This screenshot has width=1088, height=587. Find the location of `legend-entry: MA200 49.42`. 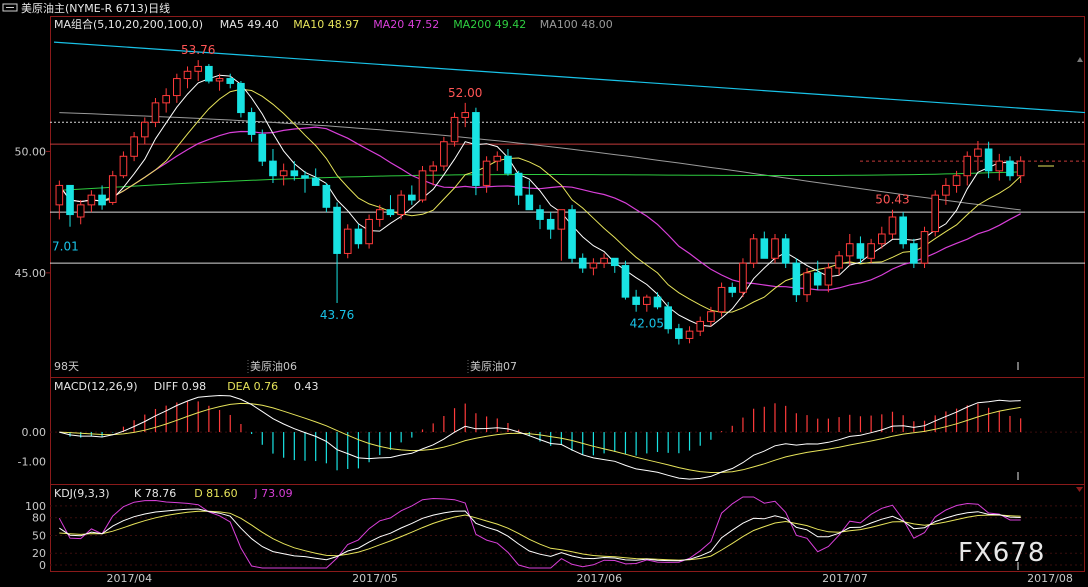

legend-entry: MA200 49.42 is located at coordinates (489, 24).